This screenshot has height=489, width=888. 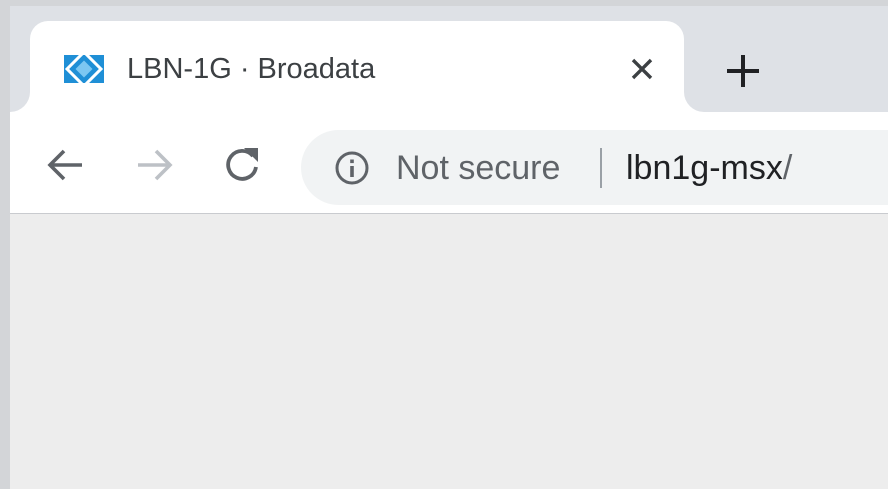 I want to click on active-tab: LBN-1G · Broadata, so click(x=357, y=66).